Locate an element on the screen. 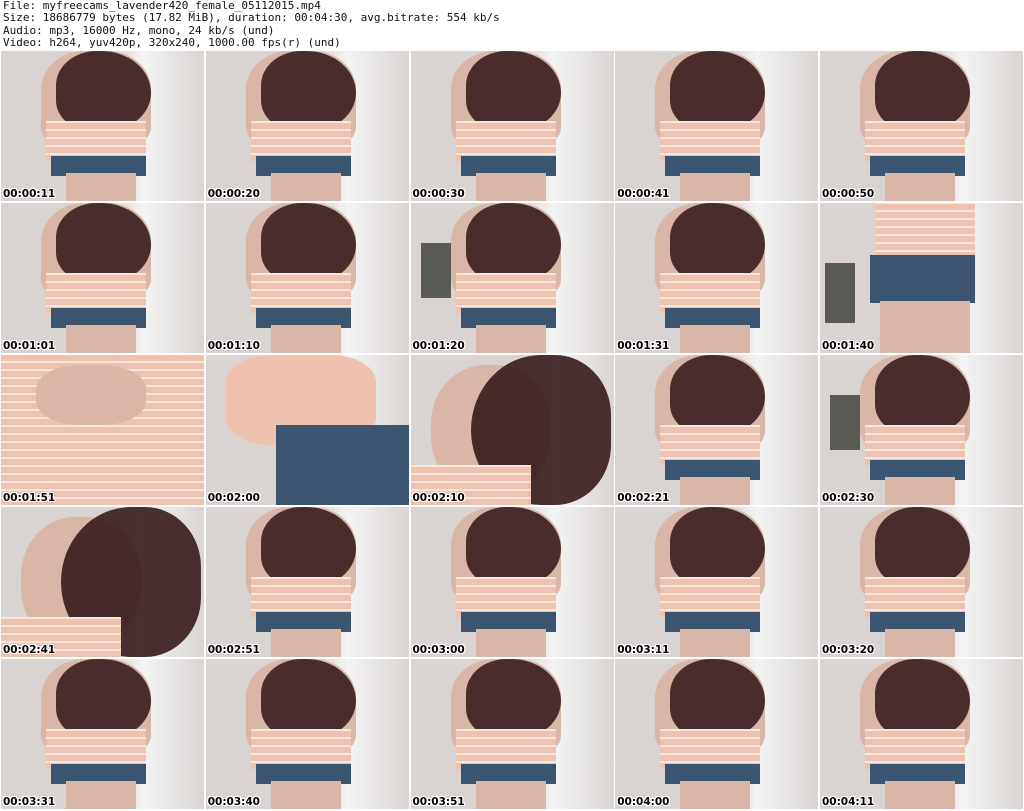  video-thumbnail: 00:00:20 is located at coordinates (307, 126).